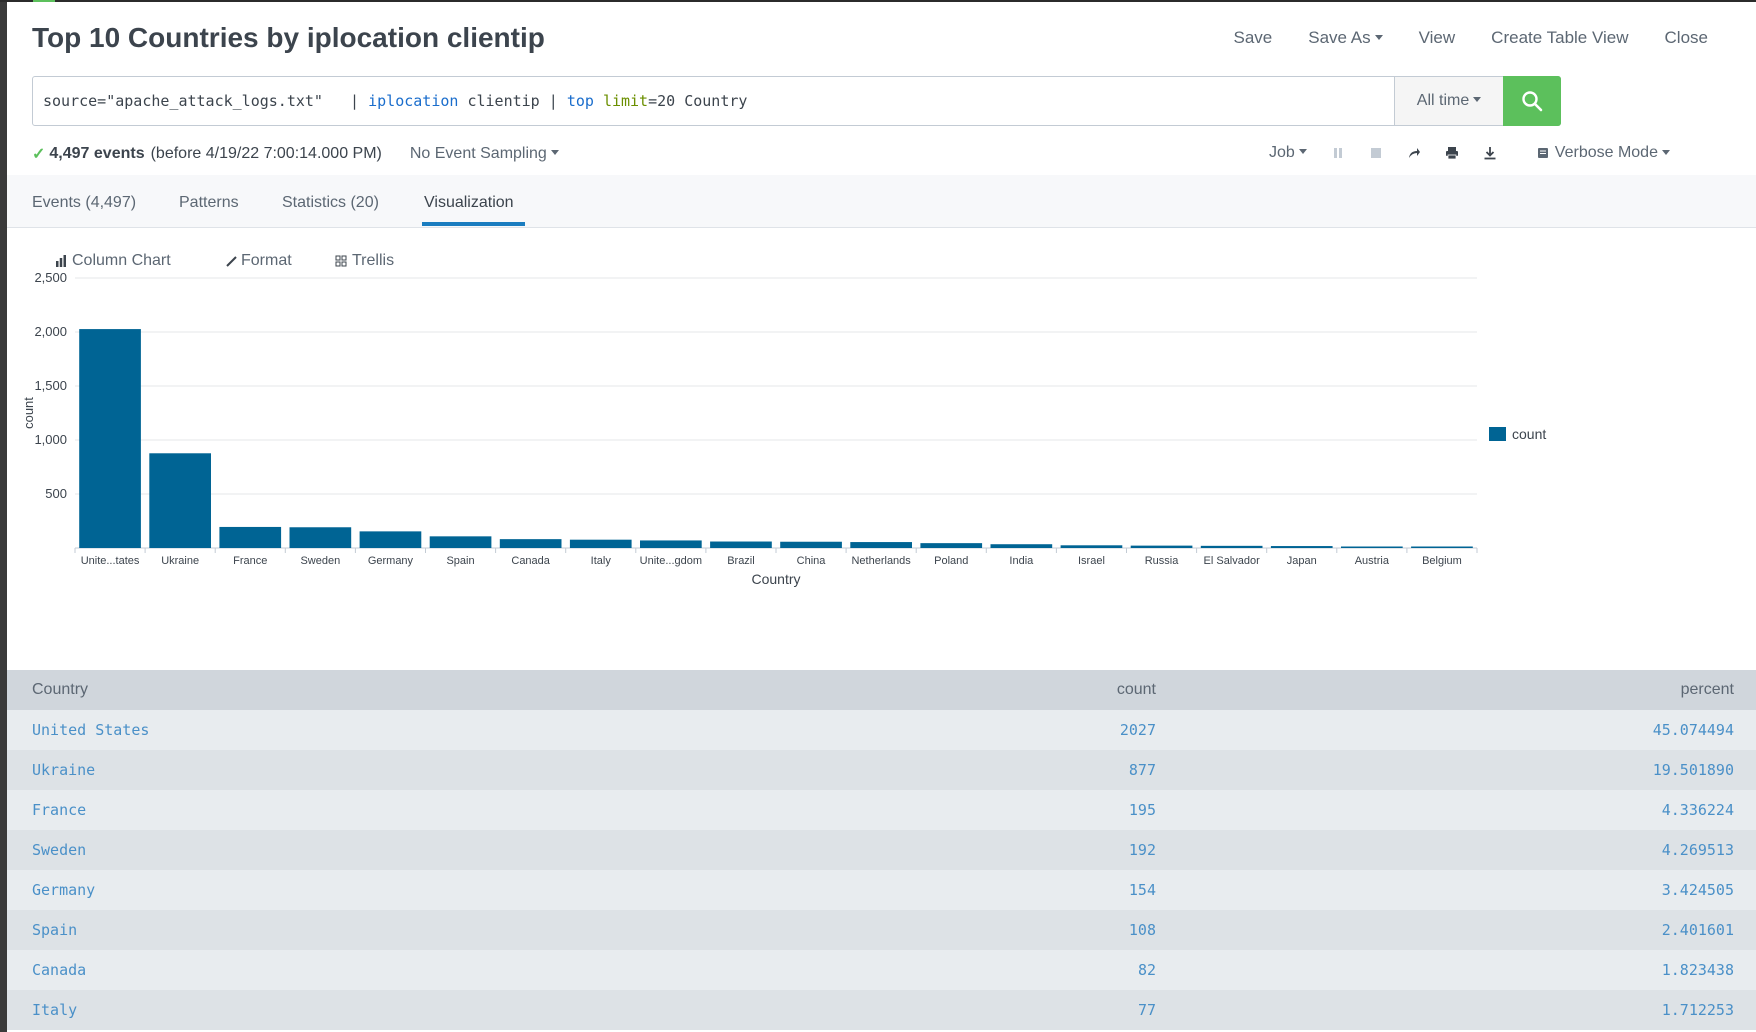 The height and width of the screenshot is (1032, 1756). What do you see at coordinates (266, 260) in the screenshot?
I see `format-label: Format` at bounding box center [266, 260].